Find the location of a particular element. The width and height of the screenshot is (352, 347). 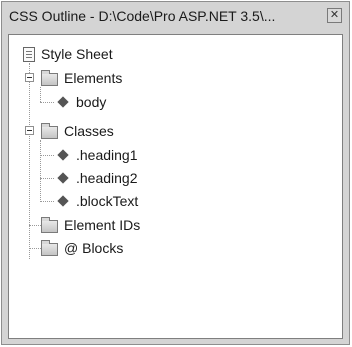

close-icon: ✕ is located at coordinates (334, 15).